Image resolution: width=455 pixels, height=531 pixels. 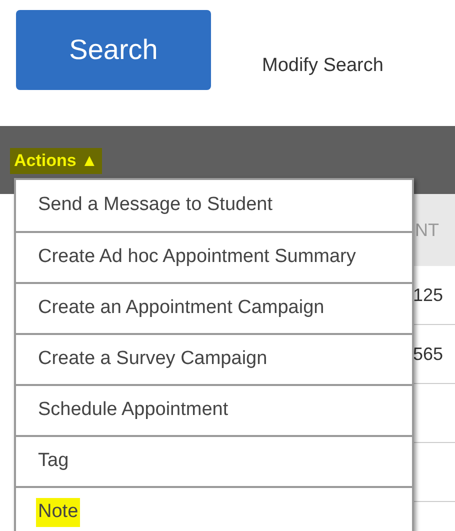 I want to click on actions-button: Actions ▲, so click(x=56, y=161).